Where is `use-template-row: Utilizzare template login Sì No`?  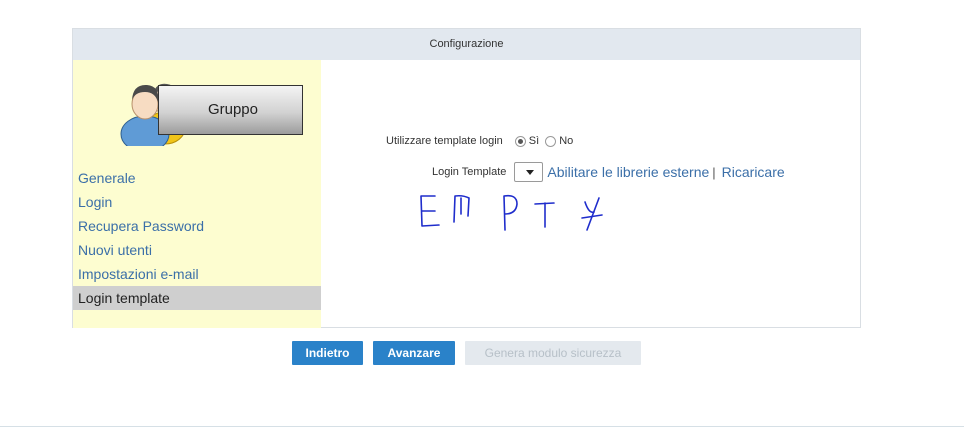 use-template-row: Utilizzare template login Sì No is located at coordinates (482, 141).